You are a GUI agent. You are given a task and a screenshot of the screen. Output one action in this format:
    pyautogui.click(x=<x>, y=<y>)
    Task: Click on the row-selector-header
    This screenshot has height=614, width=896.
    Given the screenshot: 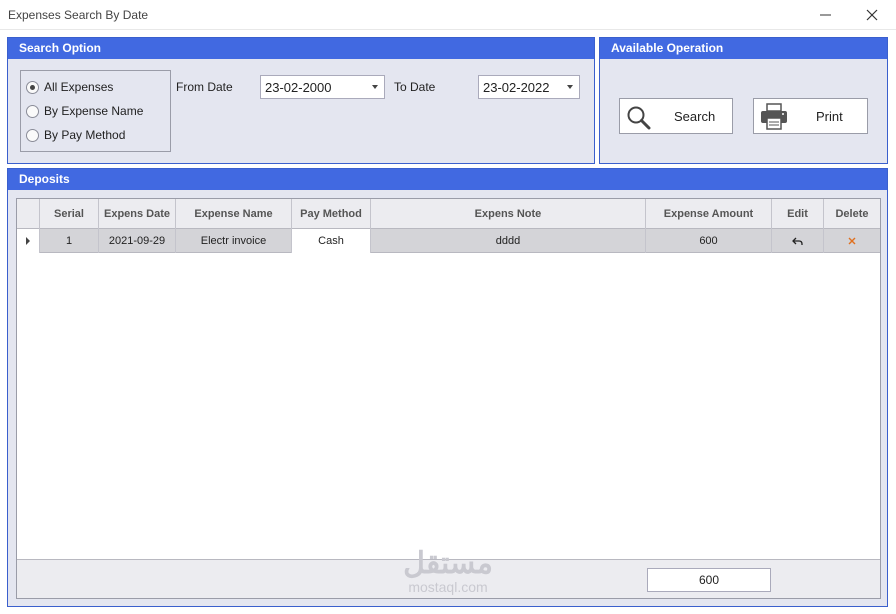 What is the action you would take?
    pyautogui.click(x=28, y=214)
    